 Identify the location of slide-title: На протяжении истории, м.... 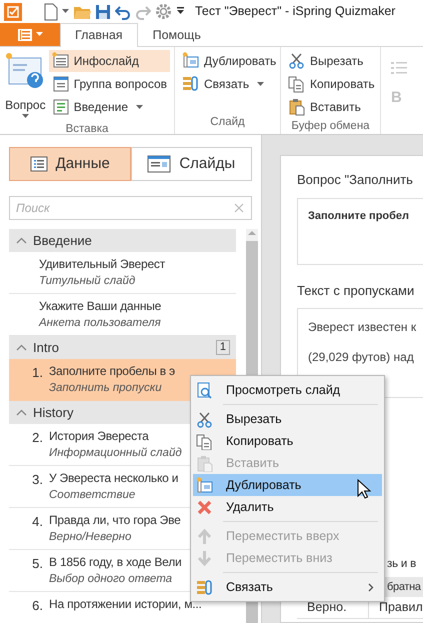
(125, 604).